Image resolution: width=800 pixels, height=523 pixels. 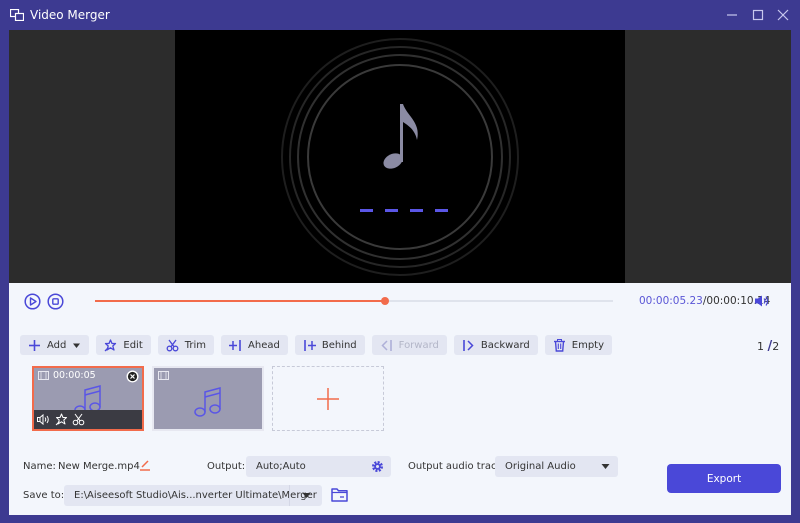 What do you see at coordinates (768, 346) in the screenshot?
I see `page-indicator: 1 /2` at bounding box center [768, 346].